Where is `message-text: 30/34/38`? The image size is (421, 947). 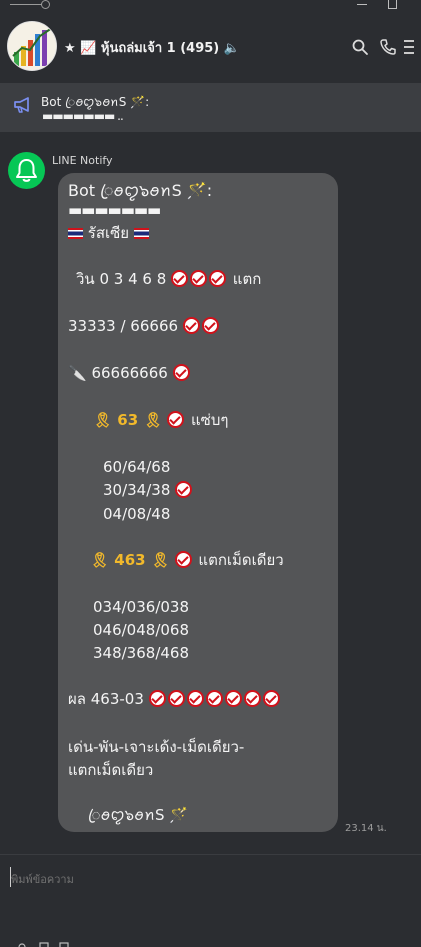
message-text: 30/34/38 is located at coordinates (137, 490).